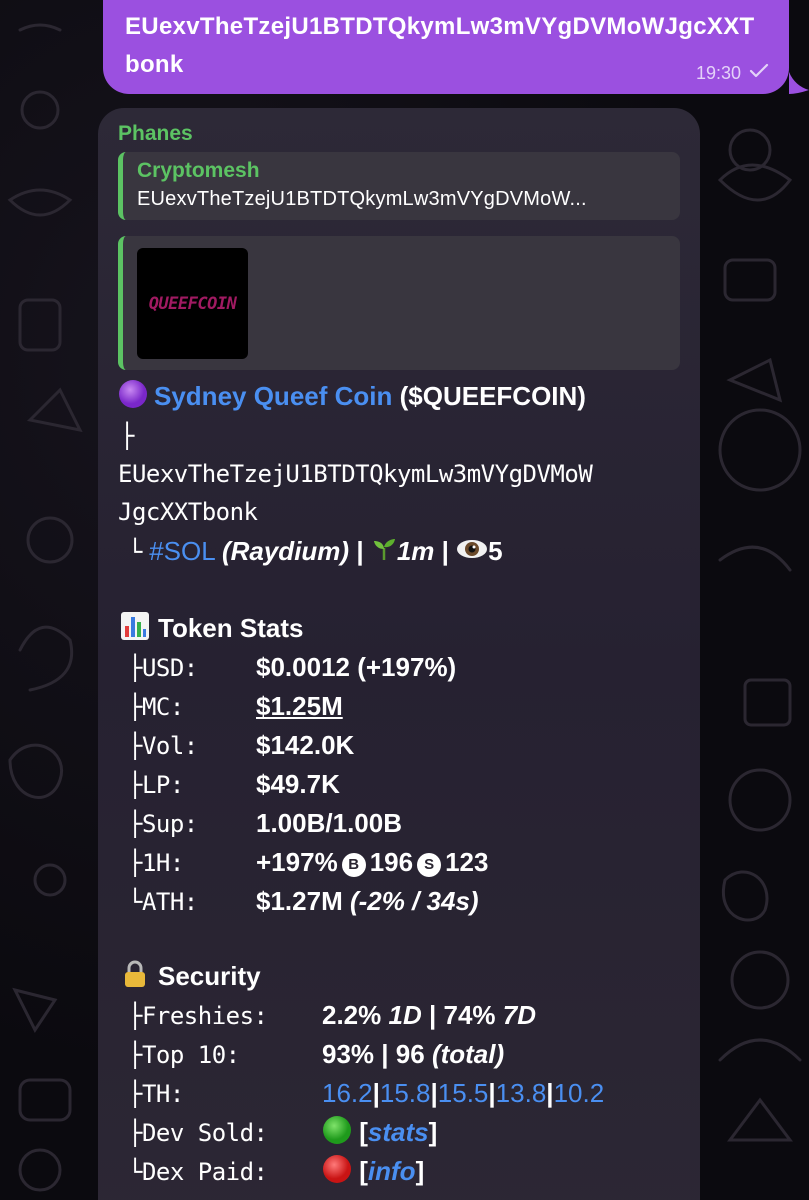 This screenshot has height=1200, width=809. Describe the element at coordinates (353, 865) in the screenshot. I see `buys-b-icon: B` at that location.